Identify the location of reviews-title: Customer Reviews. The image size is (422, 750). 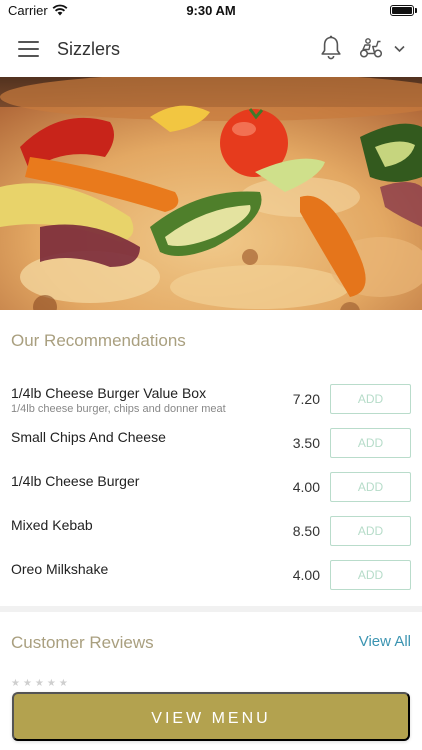
(82, 642).